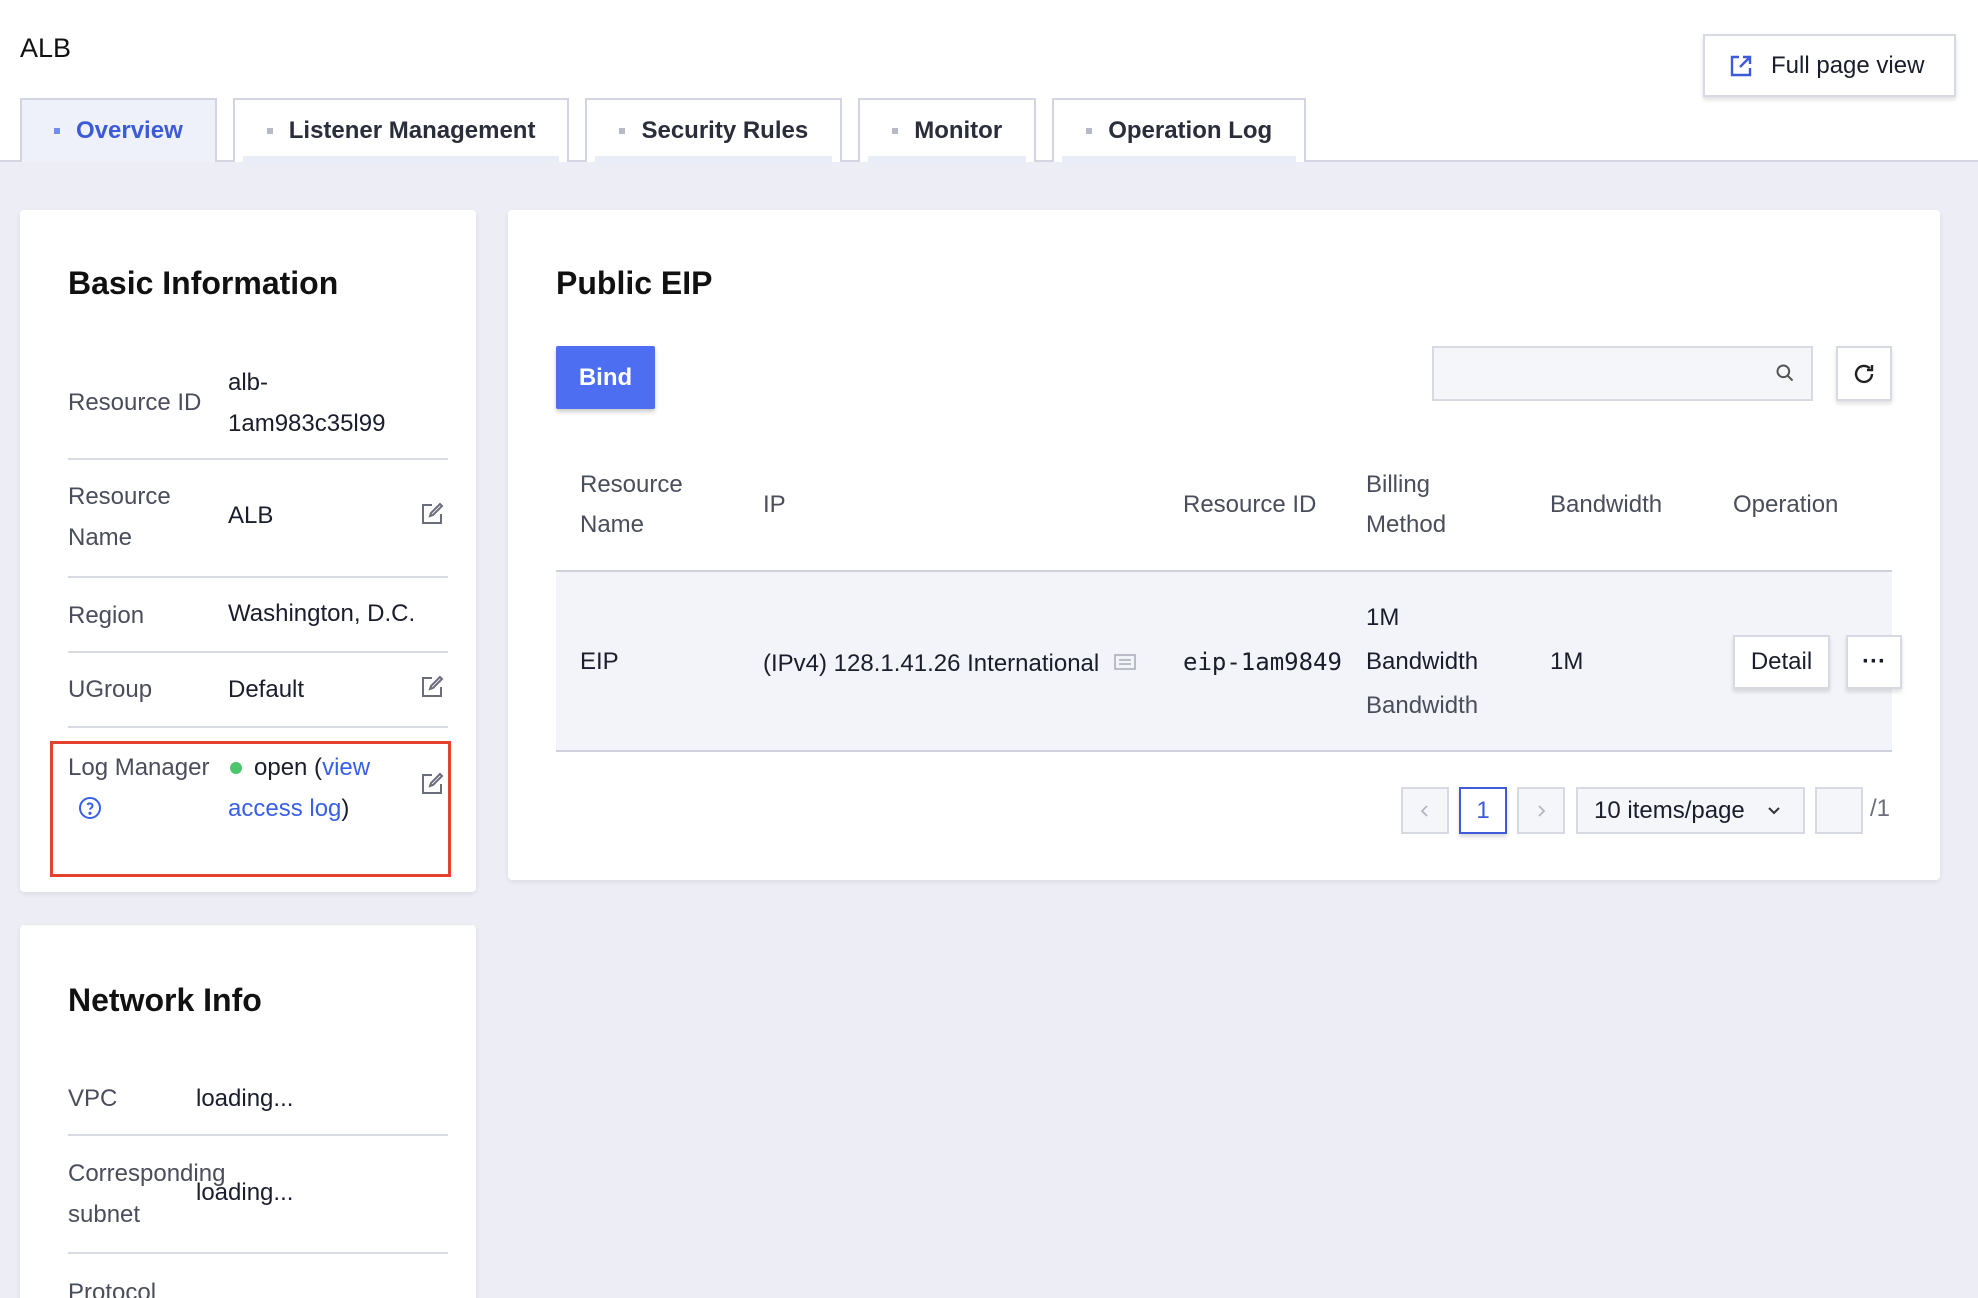  What do you see at coordinates (1483, 810) in the screenshot?
I see `page-number-button: 1` at bounding box center [1483, 810].